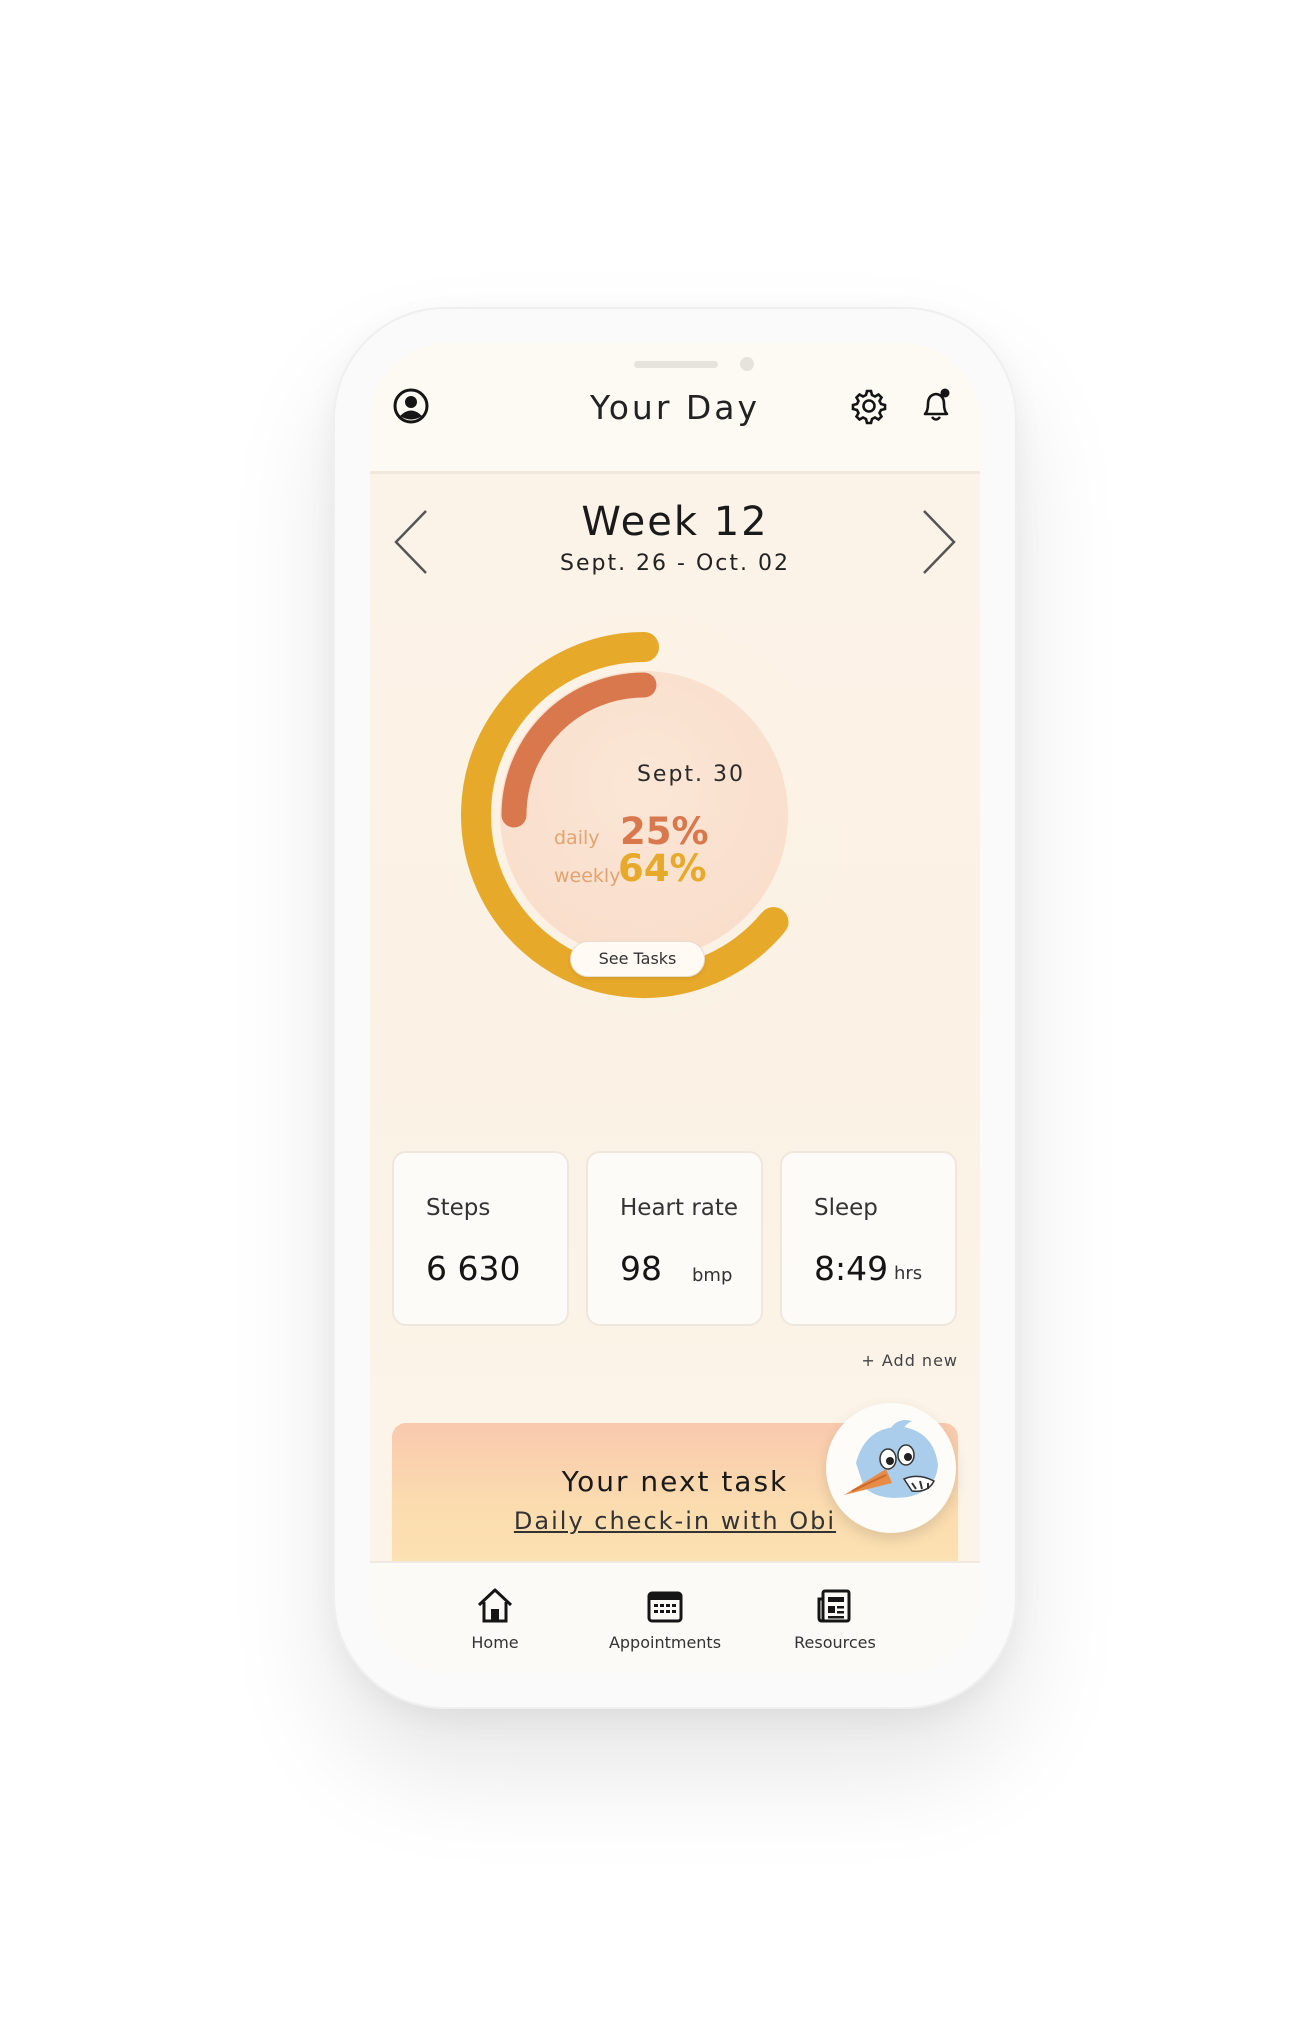  Describe the element at coordinates (665, 1607) in the screenshot. I see `calendar-icon` at that location.